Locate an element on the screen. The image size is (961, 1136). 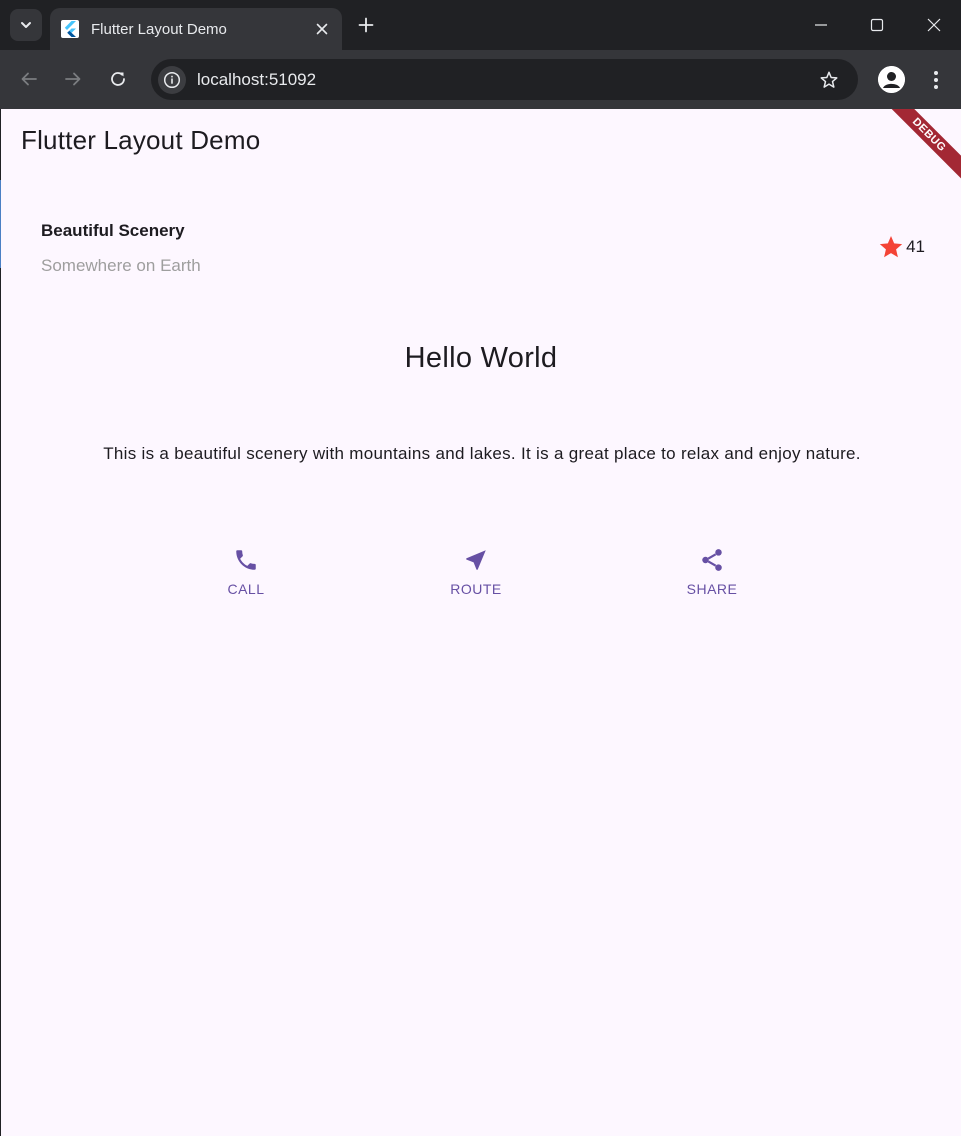
call-button: CALL is located at coordinates (246, 572).